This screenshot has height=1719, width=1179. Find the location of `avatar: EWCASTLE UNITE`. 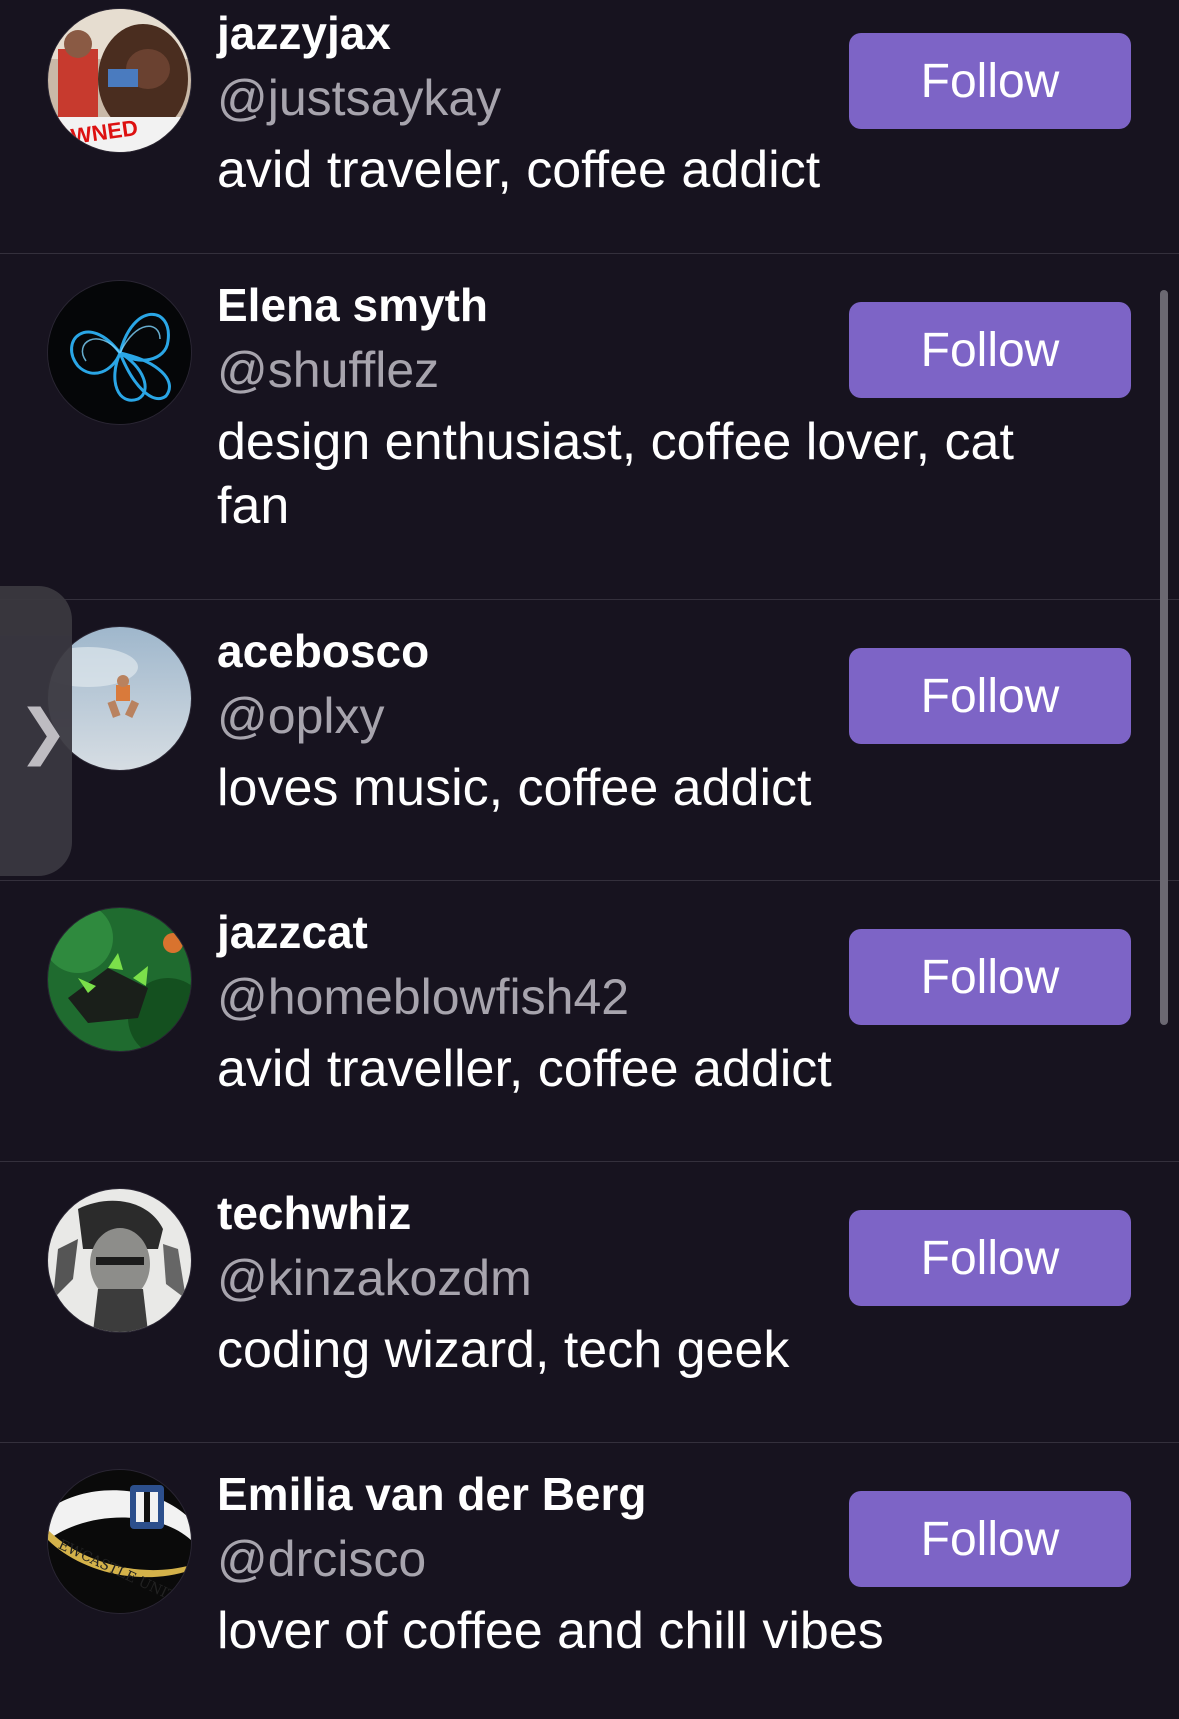

avatar: EWCASTLE UNITE is located at coordinates (119, 1541).